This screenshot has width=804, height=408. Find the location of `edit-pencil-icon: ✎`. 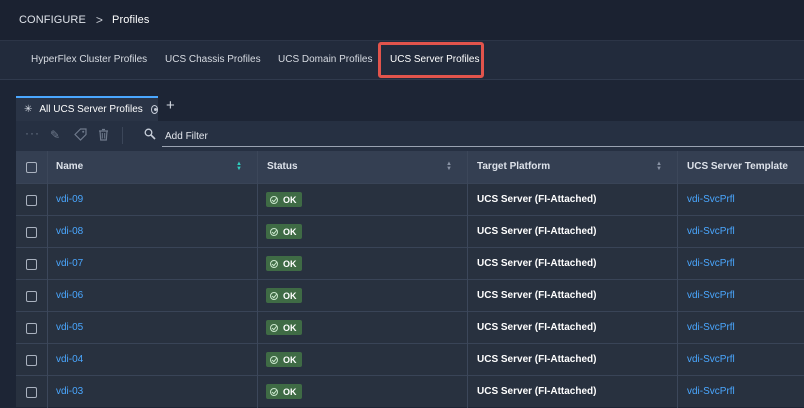

edit-pencil-icon: ✎ is located at coordinates (55, 135).